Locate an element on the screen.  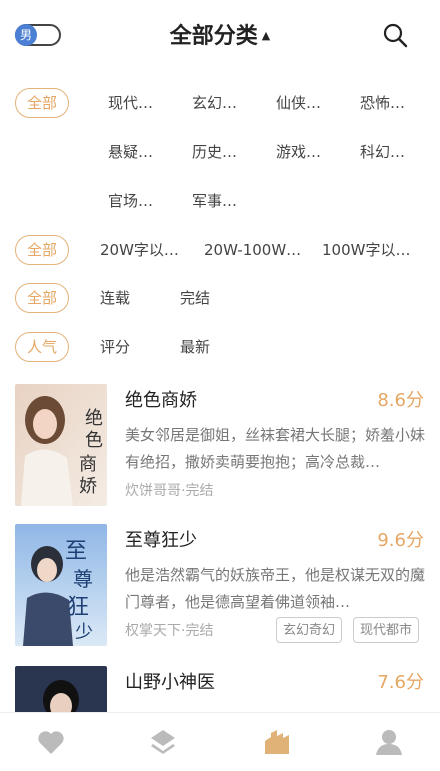
sort-popular-pill: 人气 is located at coordinates (42, 347).